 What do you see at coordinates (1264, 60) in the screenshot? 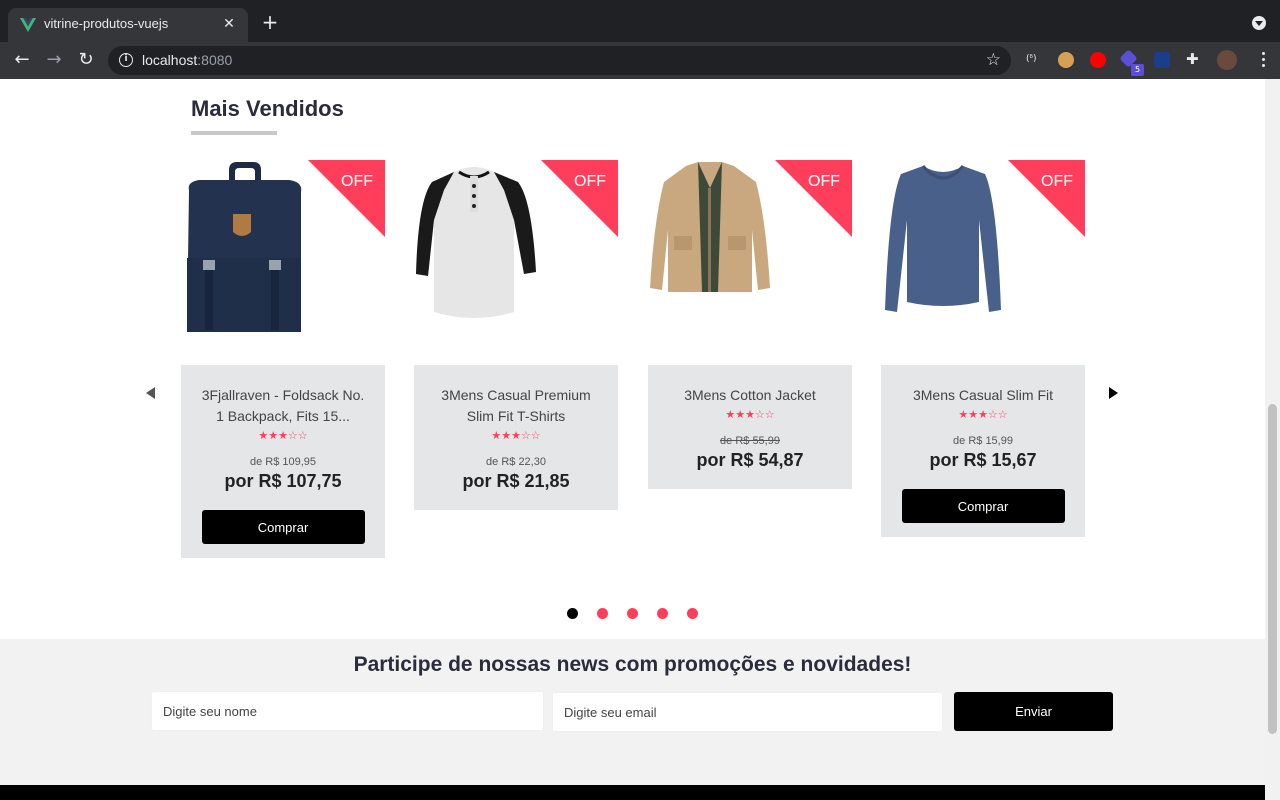
I see `menu-kebab-icon` at bounding box center [1264, 60].